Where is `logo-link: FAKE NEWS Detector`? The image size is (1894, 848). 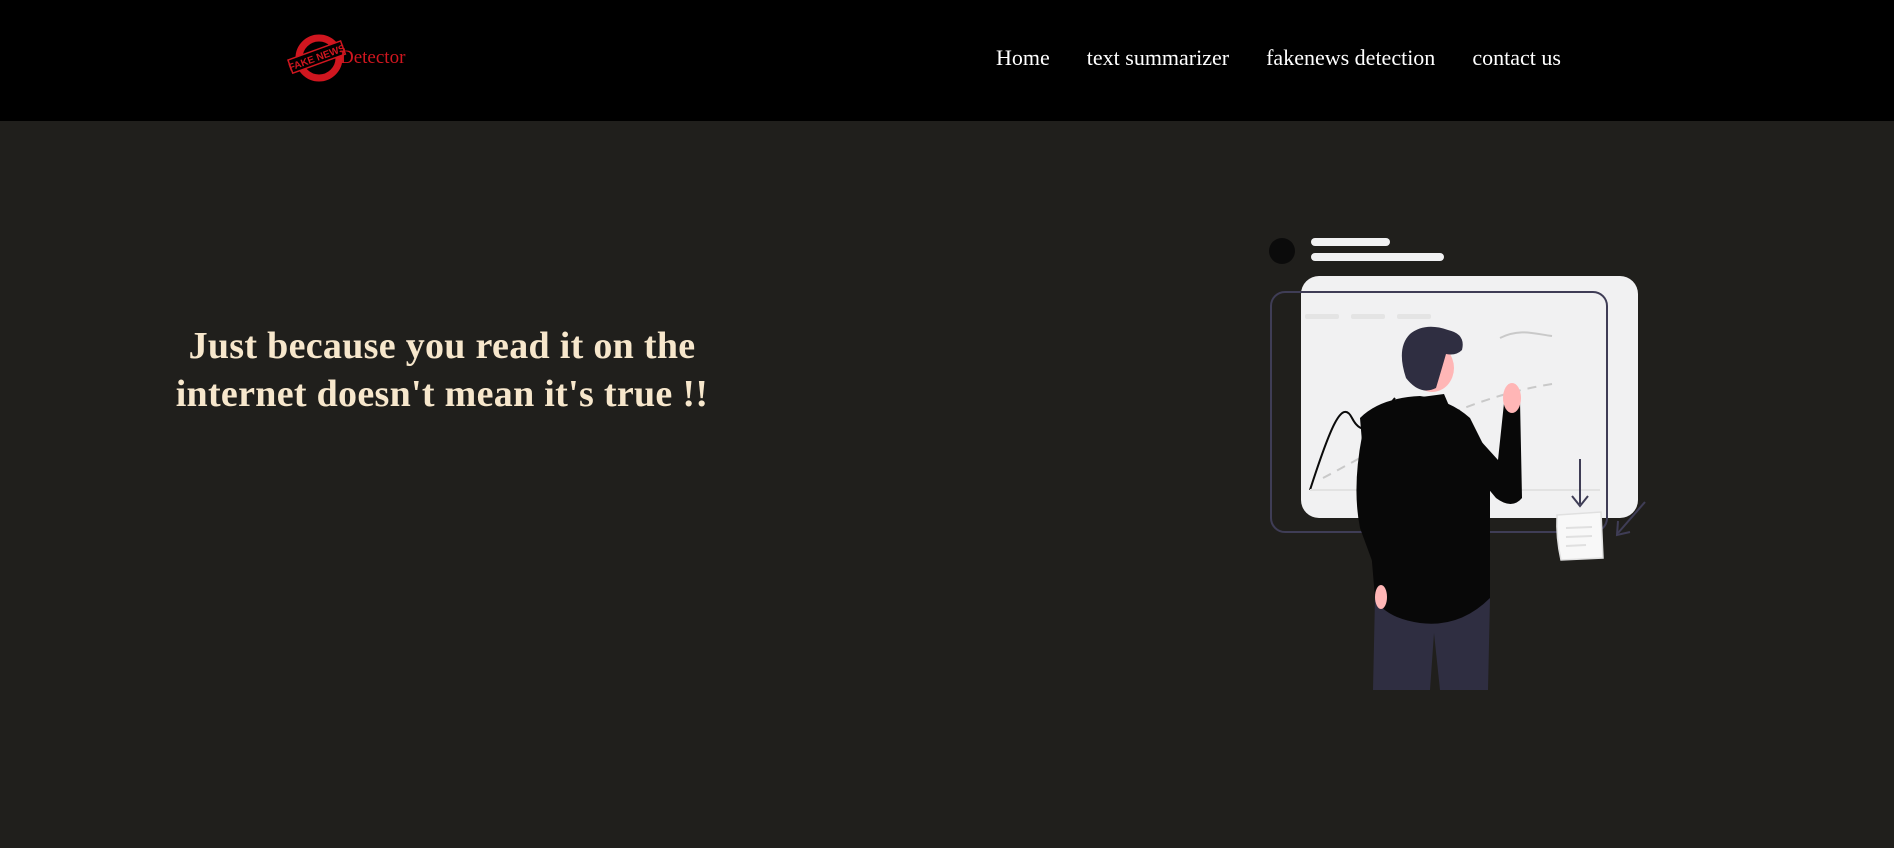 logo-link: FAKE NEWS Detector is located at coordinates (346, 58).